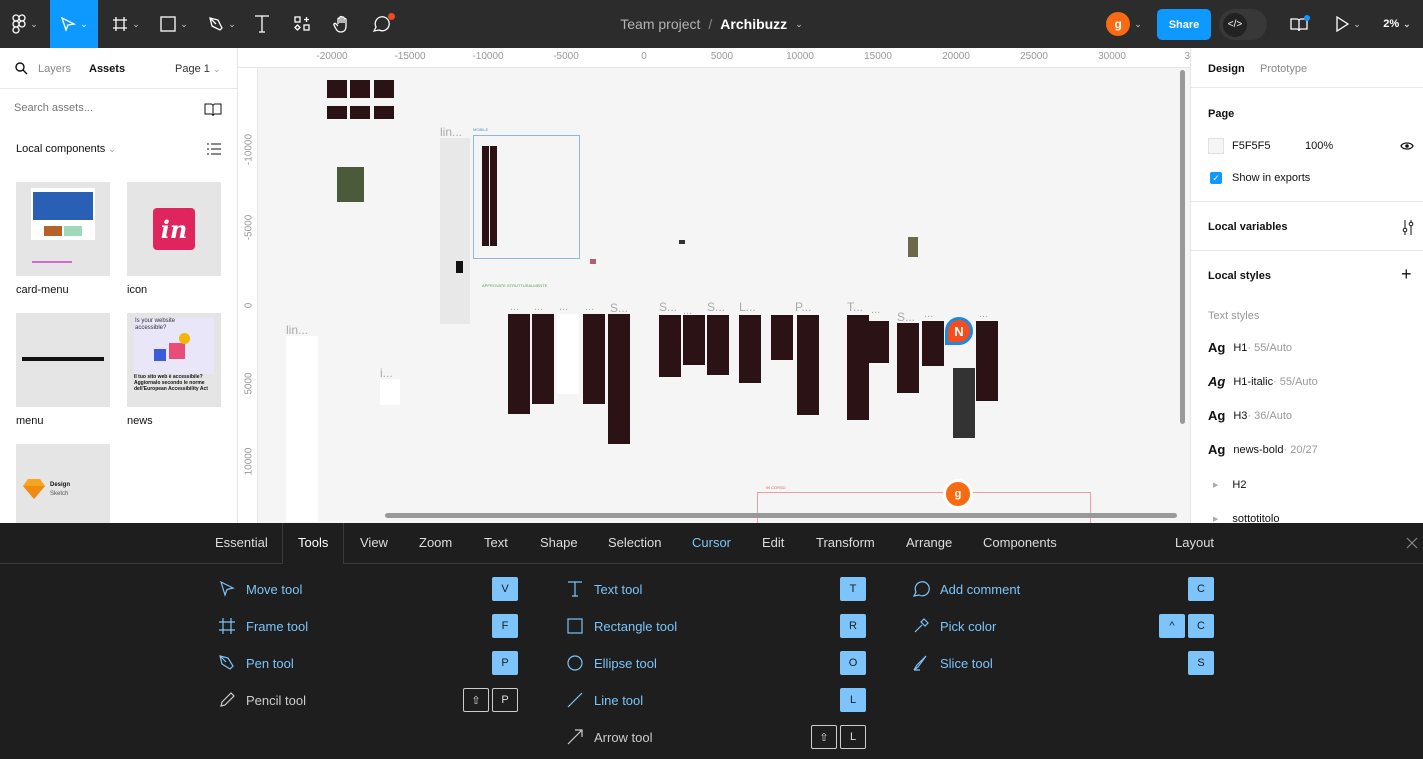  What do you see at coordinates (1250, 347) in the screenshot?
I see `text-style-item: Ag H1 · 55/Auto` at bounding box center [1250, 347].